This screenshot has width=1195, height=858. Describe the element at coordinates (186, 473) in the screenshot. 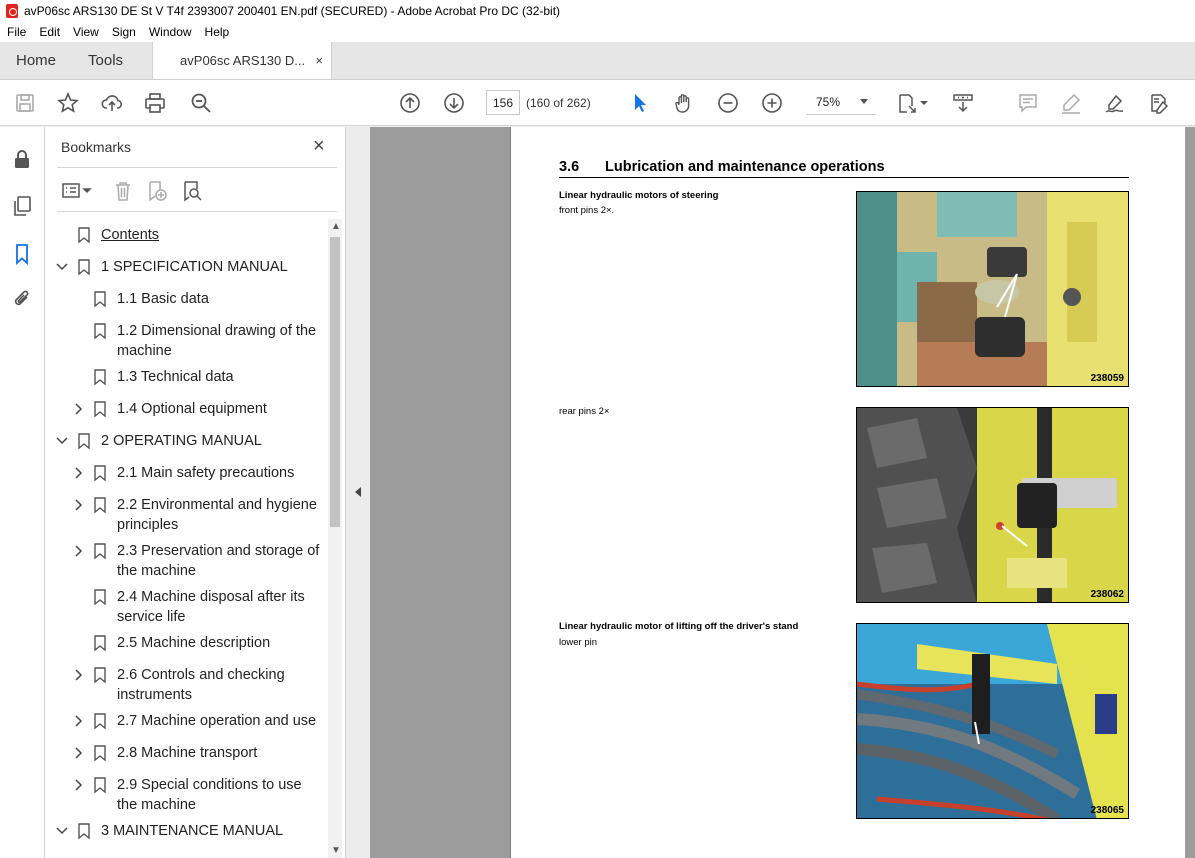

I see `bookmark-item-main-safety-precautions: 2.1 Main safety precautions` at that location.